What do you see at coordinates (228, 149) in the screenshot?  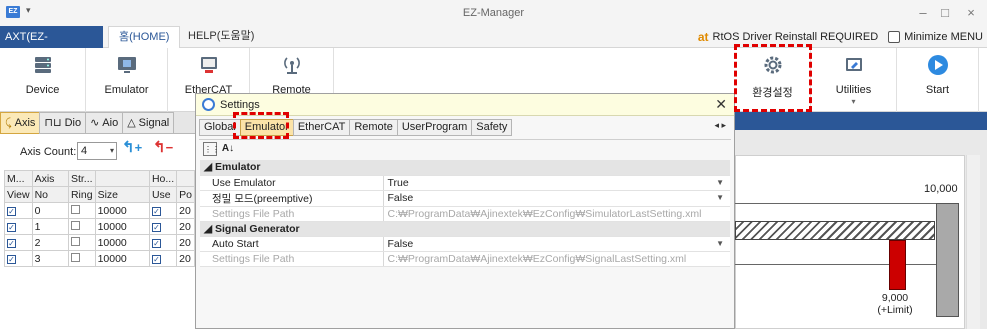 I see `alphabetical-sort-icon: A↓` at bounding box center [228, 149].